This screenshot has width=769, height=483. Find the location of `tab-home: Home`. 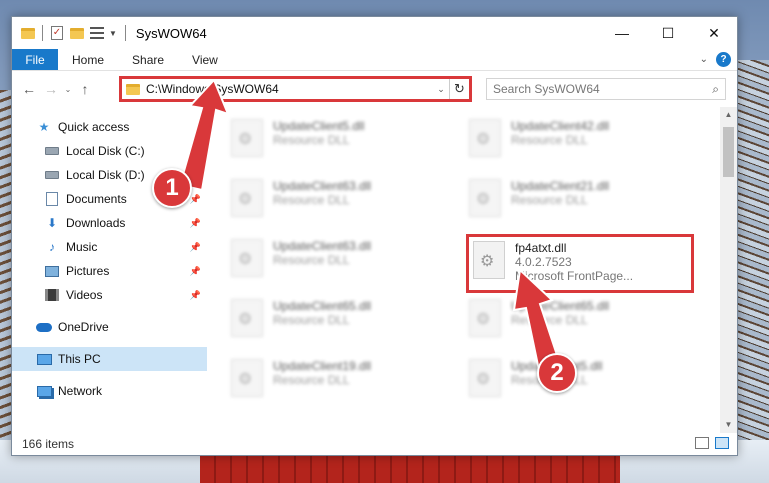

tab-home: Home is located at coordinates (88, 59).